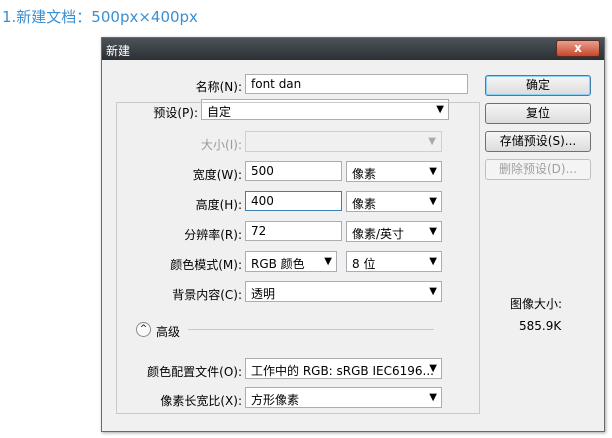 Image resolution: width=612 pixels, height=438 pixels. Describe the element at coordinates (364, 264) in the screenshot. I see `bit-depth-value: 8 位` at that location.